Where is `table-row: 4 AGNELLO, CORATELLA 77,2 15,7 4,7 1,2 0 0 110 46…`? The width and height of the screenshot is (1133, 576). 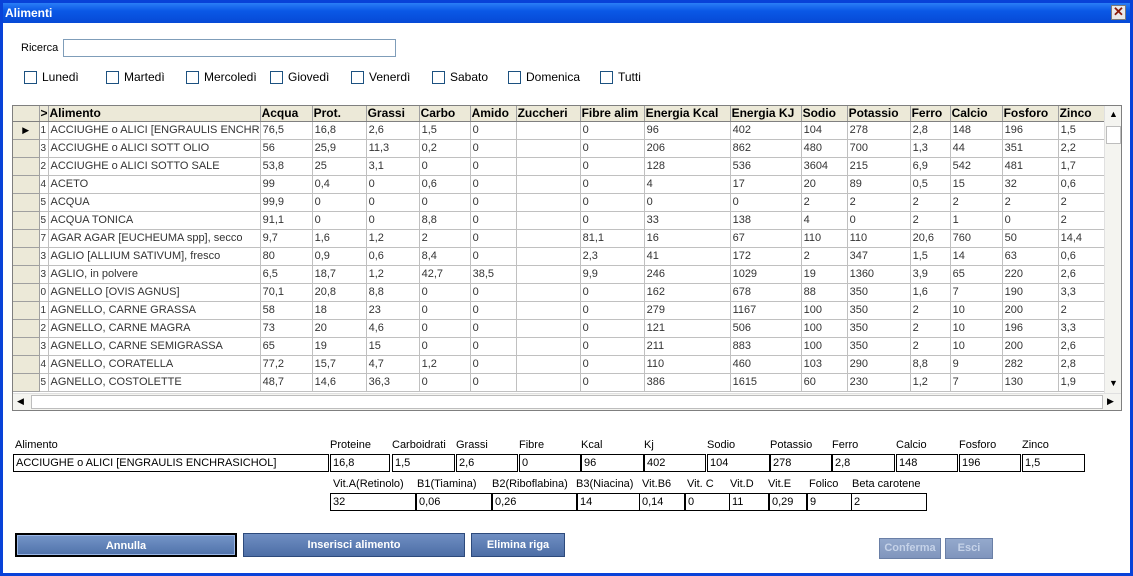
table-row: 4 AGNELLO, CORATELLA 77,2 15,7 4,7 1,2 0 0 110 46… is located at coordinates (561, 364).